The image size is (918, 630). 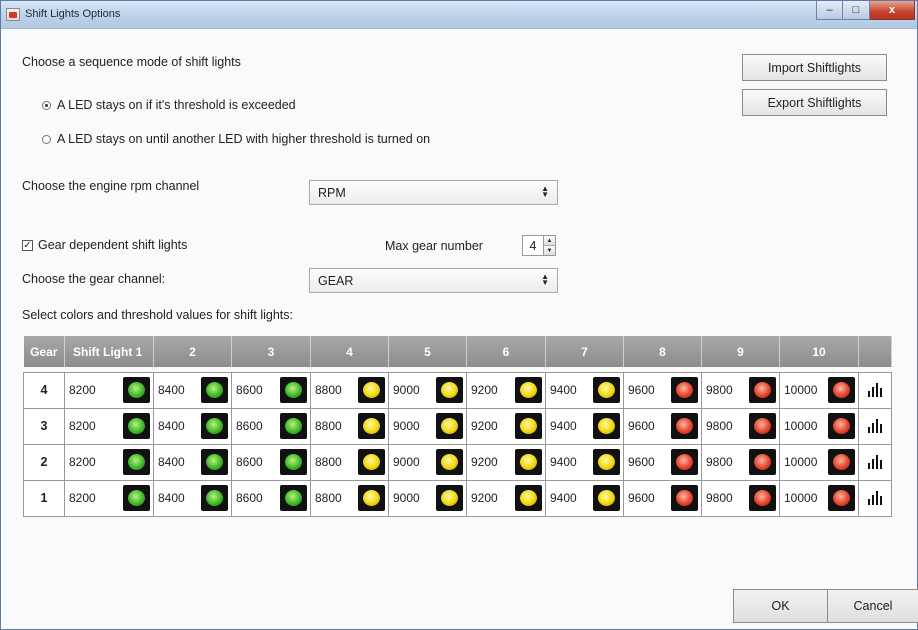 I want to click on cancel-button: Cancel, so click(x=872, y=606).